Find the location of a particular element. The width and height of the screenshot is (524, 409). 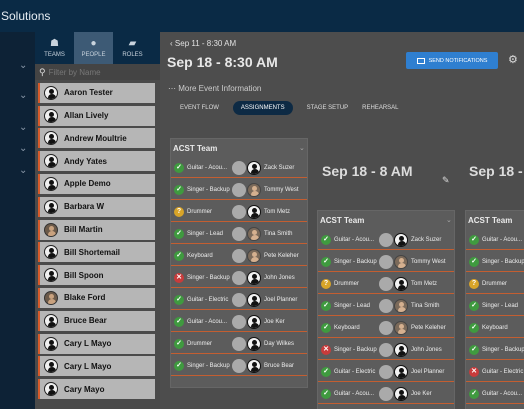

assignee-name: Pete Keleher is located at coordinates (281, 256).